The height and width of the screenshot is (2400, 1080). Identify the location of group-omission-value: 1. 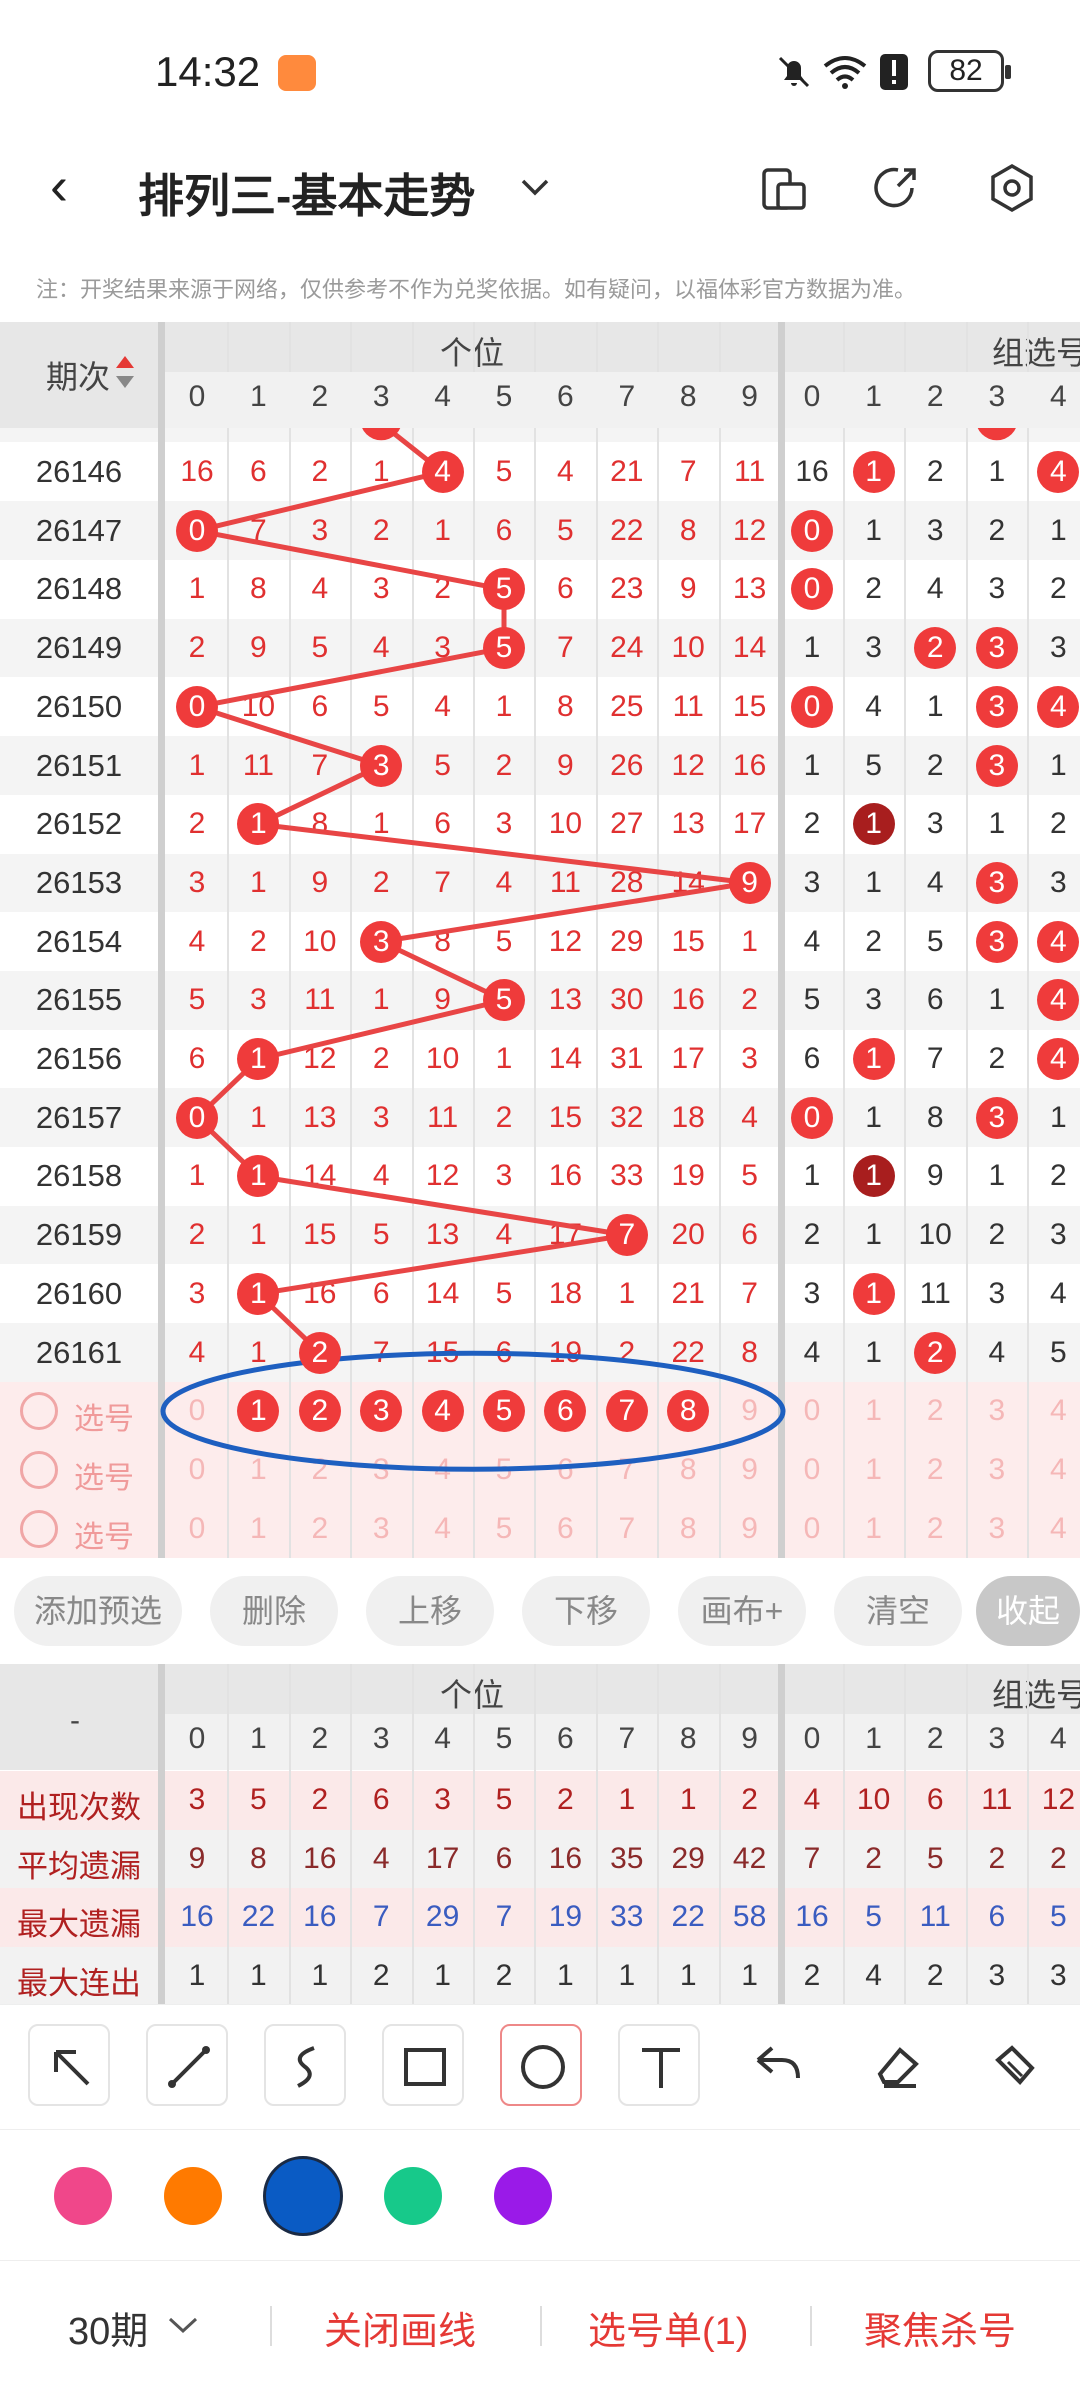
(997, 824).